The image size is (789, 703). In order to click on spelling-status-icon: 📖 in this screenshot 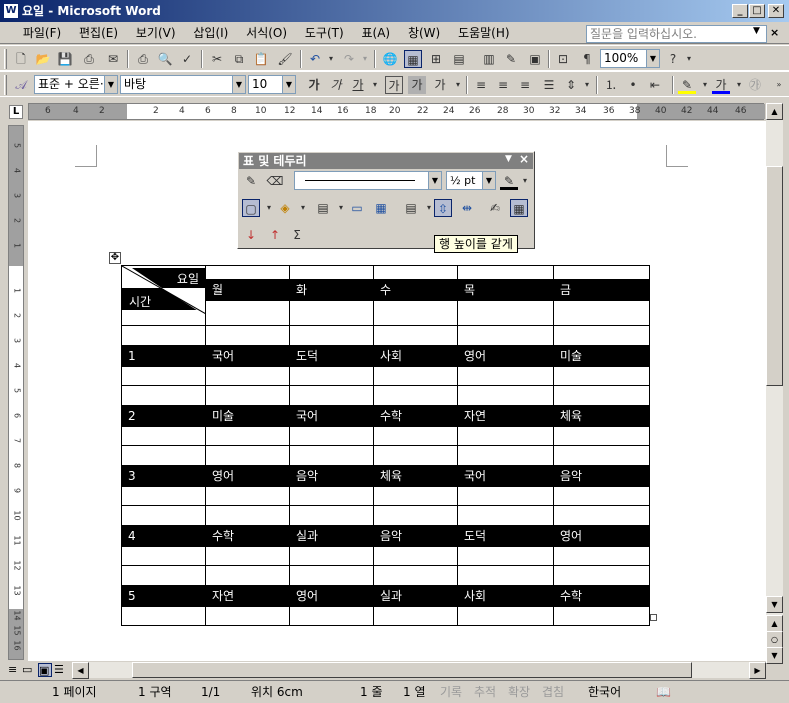, I will do `click(663, 692)`.